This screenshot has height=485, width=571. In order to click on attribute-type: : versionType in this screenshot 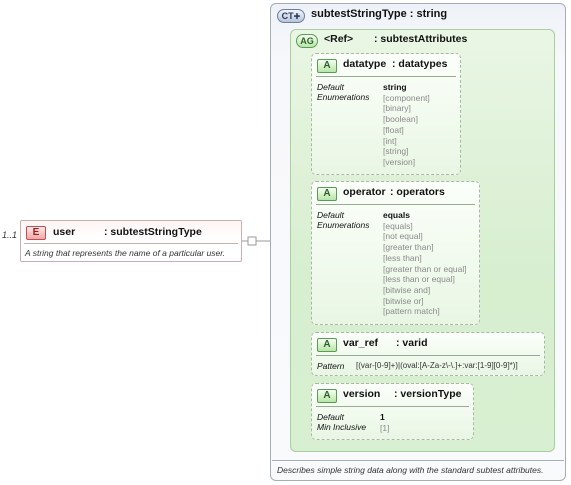, I will do `click(428, 394)`.